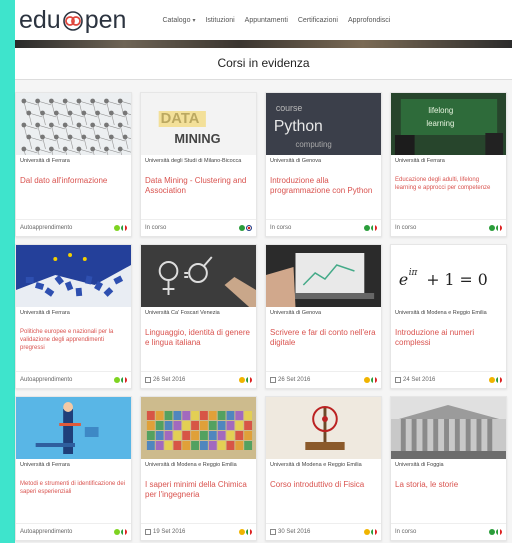 The height and width of the screenshot is (543, 512). Describe the element at coordinates (448, 428) in the screenshot. I see `history-building-icon` at that location.